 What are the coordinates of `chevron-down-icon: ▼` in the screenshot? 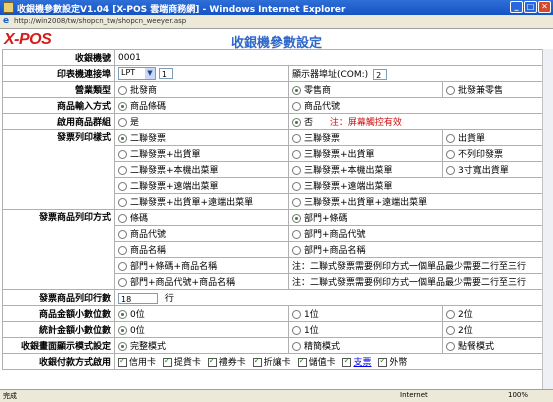 It's located at (150, 73).